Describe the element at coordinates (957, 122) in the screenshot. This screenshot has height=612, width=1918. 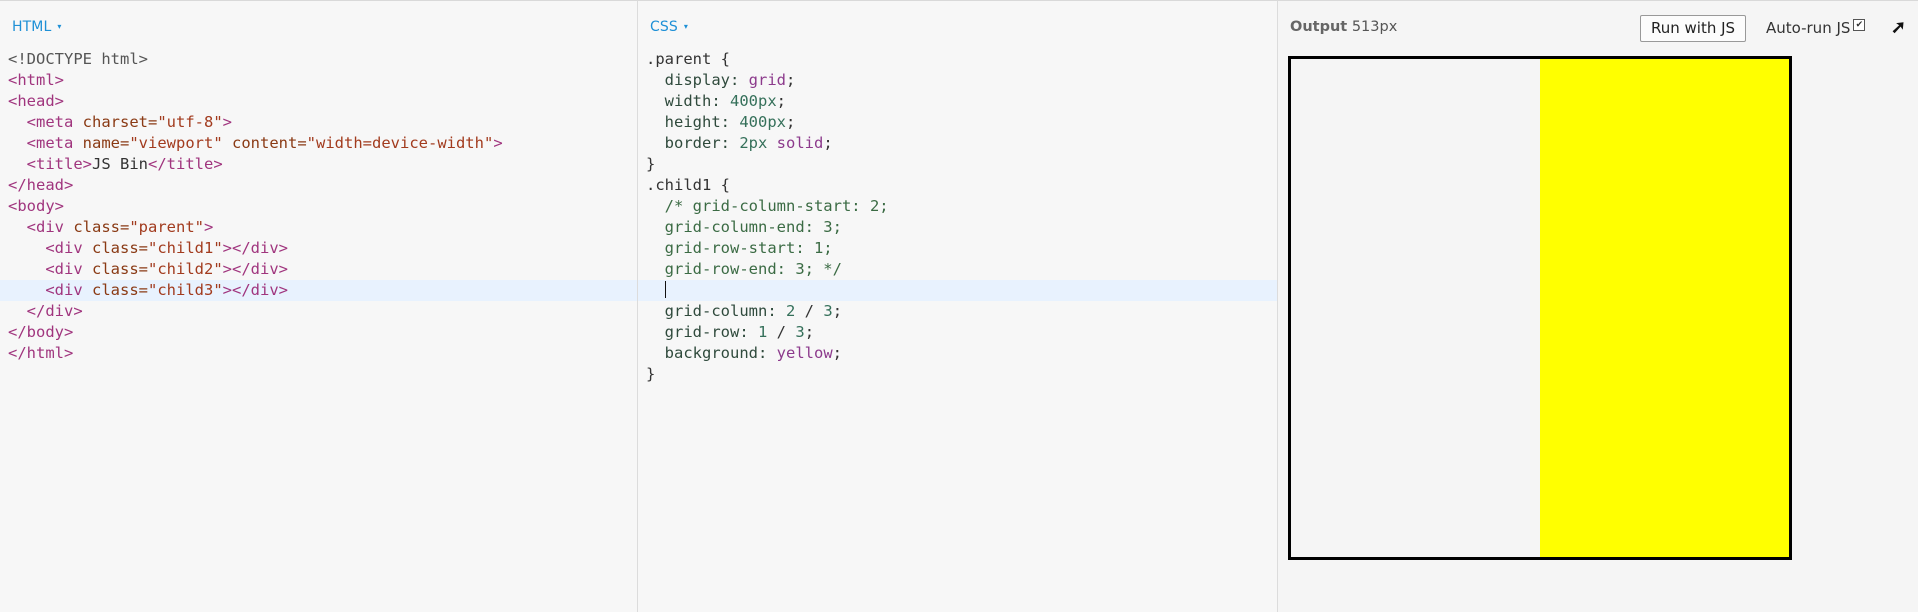
I see `css-code-line: height: 400px;` at that location.